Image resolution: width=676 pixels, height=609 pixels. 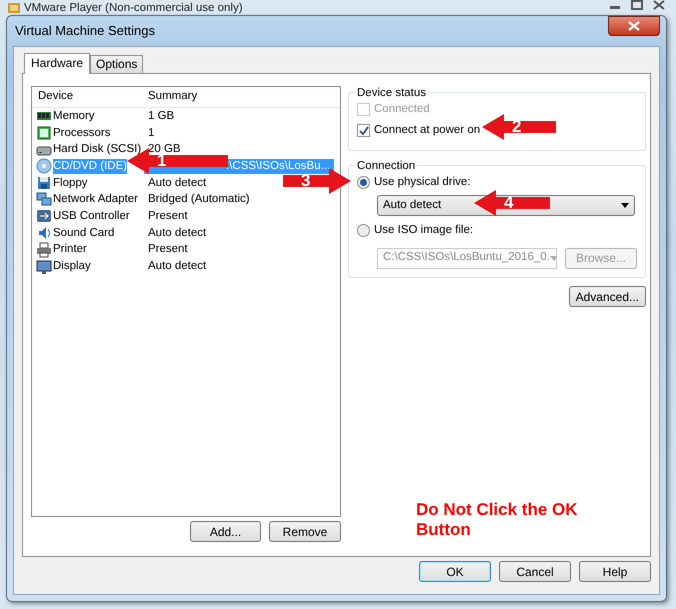 What do you see at coordinates (44, 250) in the screenshot?
I see `printer-icon` at bounding box center [44, 250].